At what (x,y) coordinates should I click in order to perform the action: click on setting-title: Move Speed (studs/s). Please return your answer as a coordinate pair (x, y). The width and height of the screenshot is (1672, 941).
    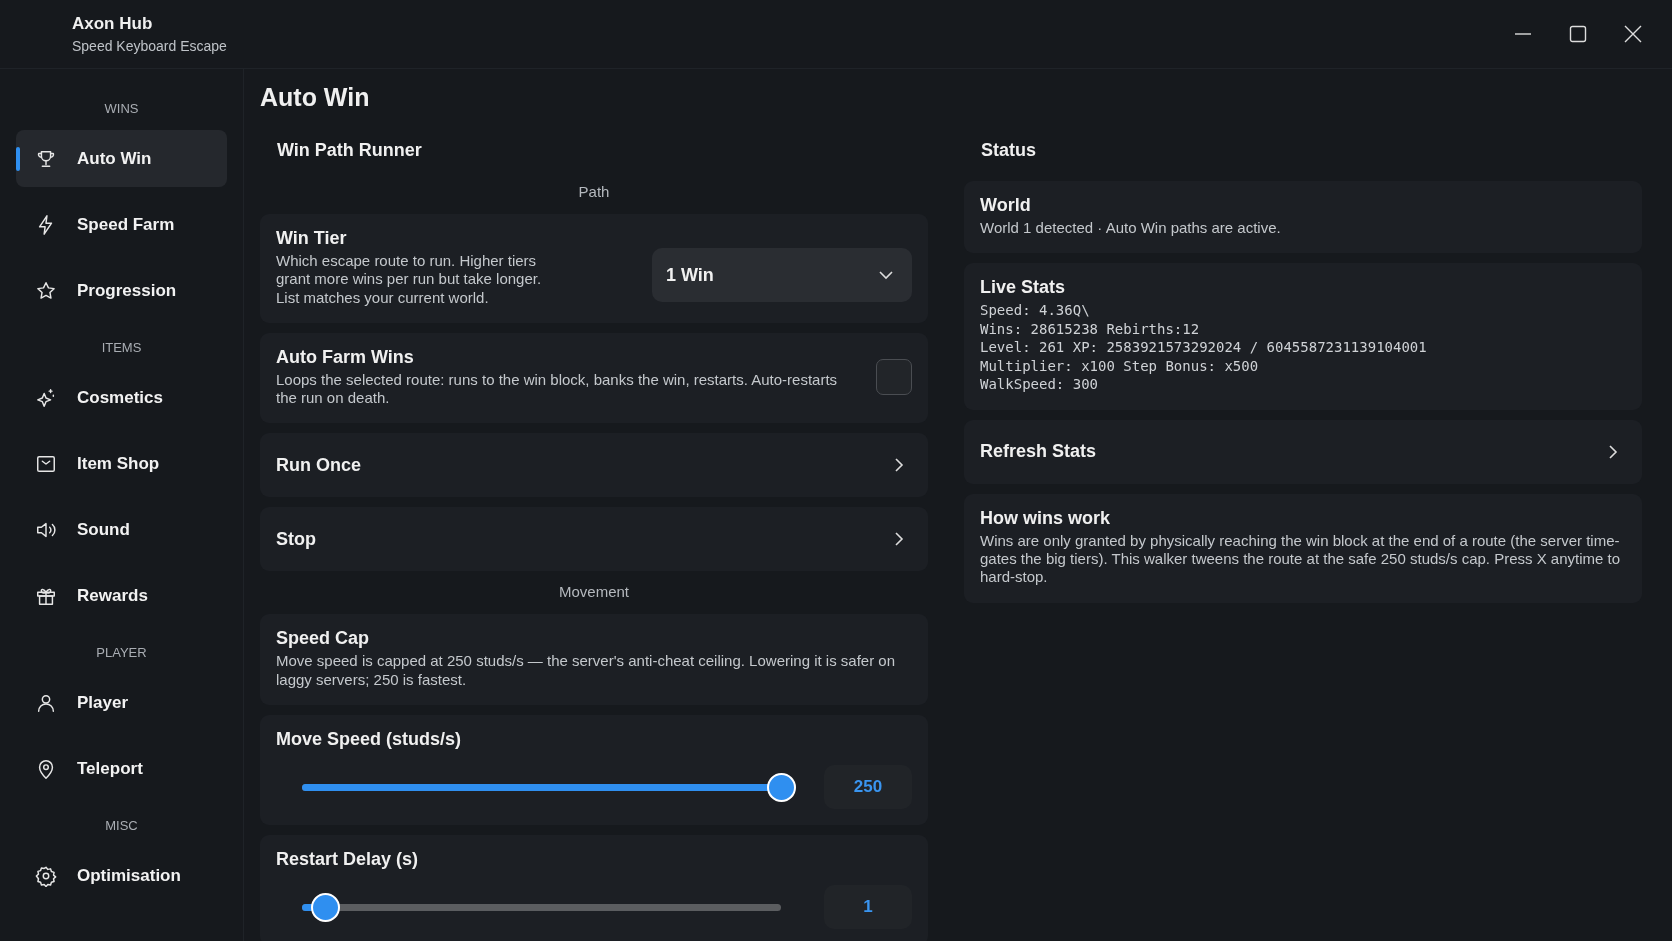
    Looking at the image, I should click on (369, 740).